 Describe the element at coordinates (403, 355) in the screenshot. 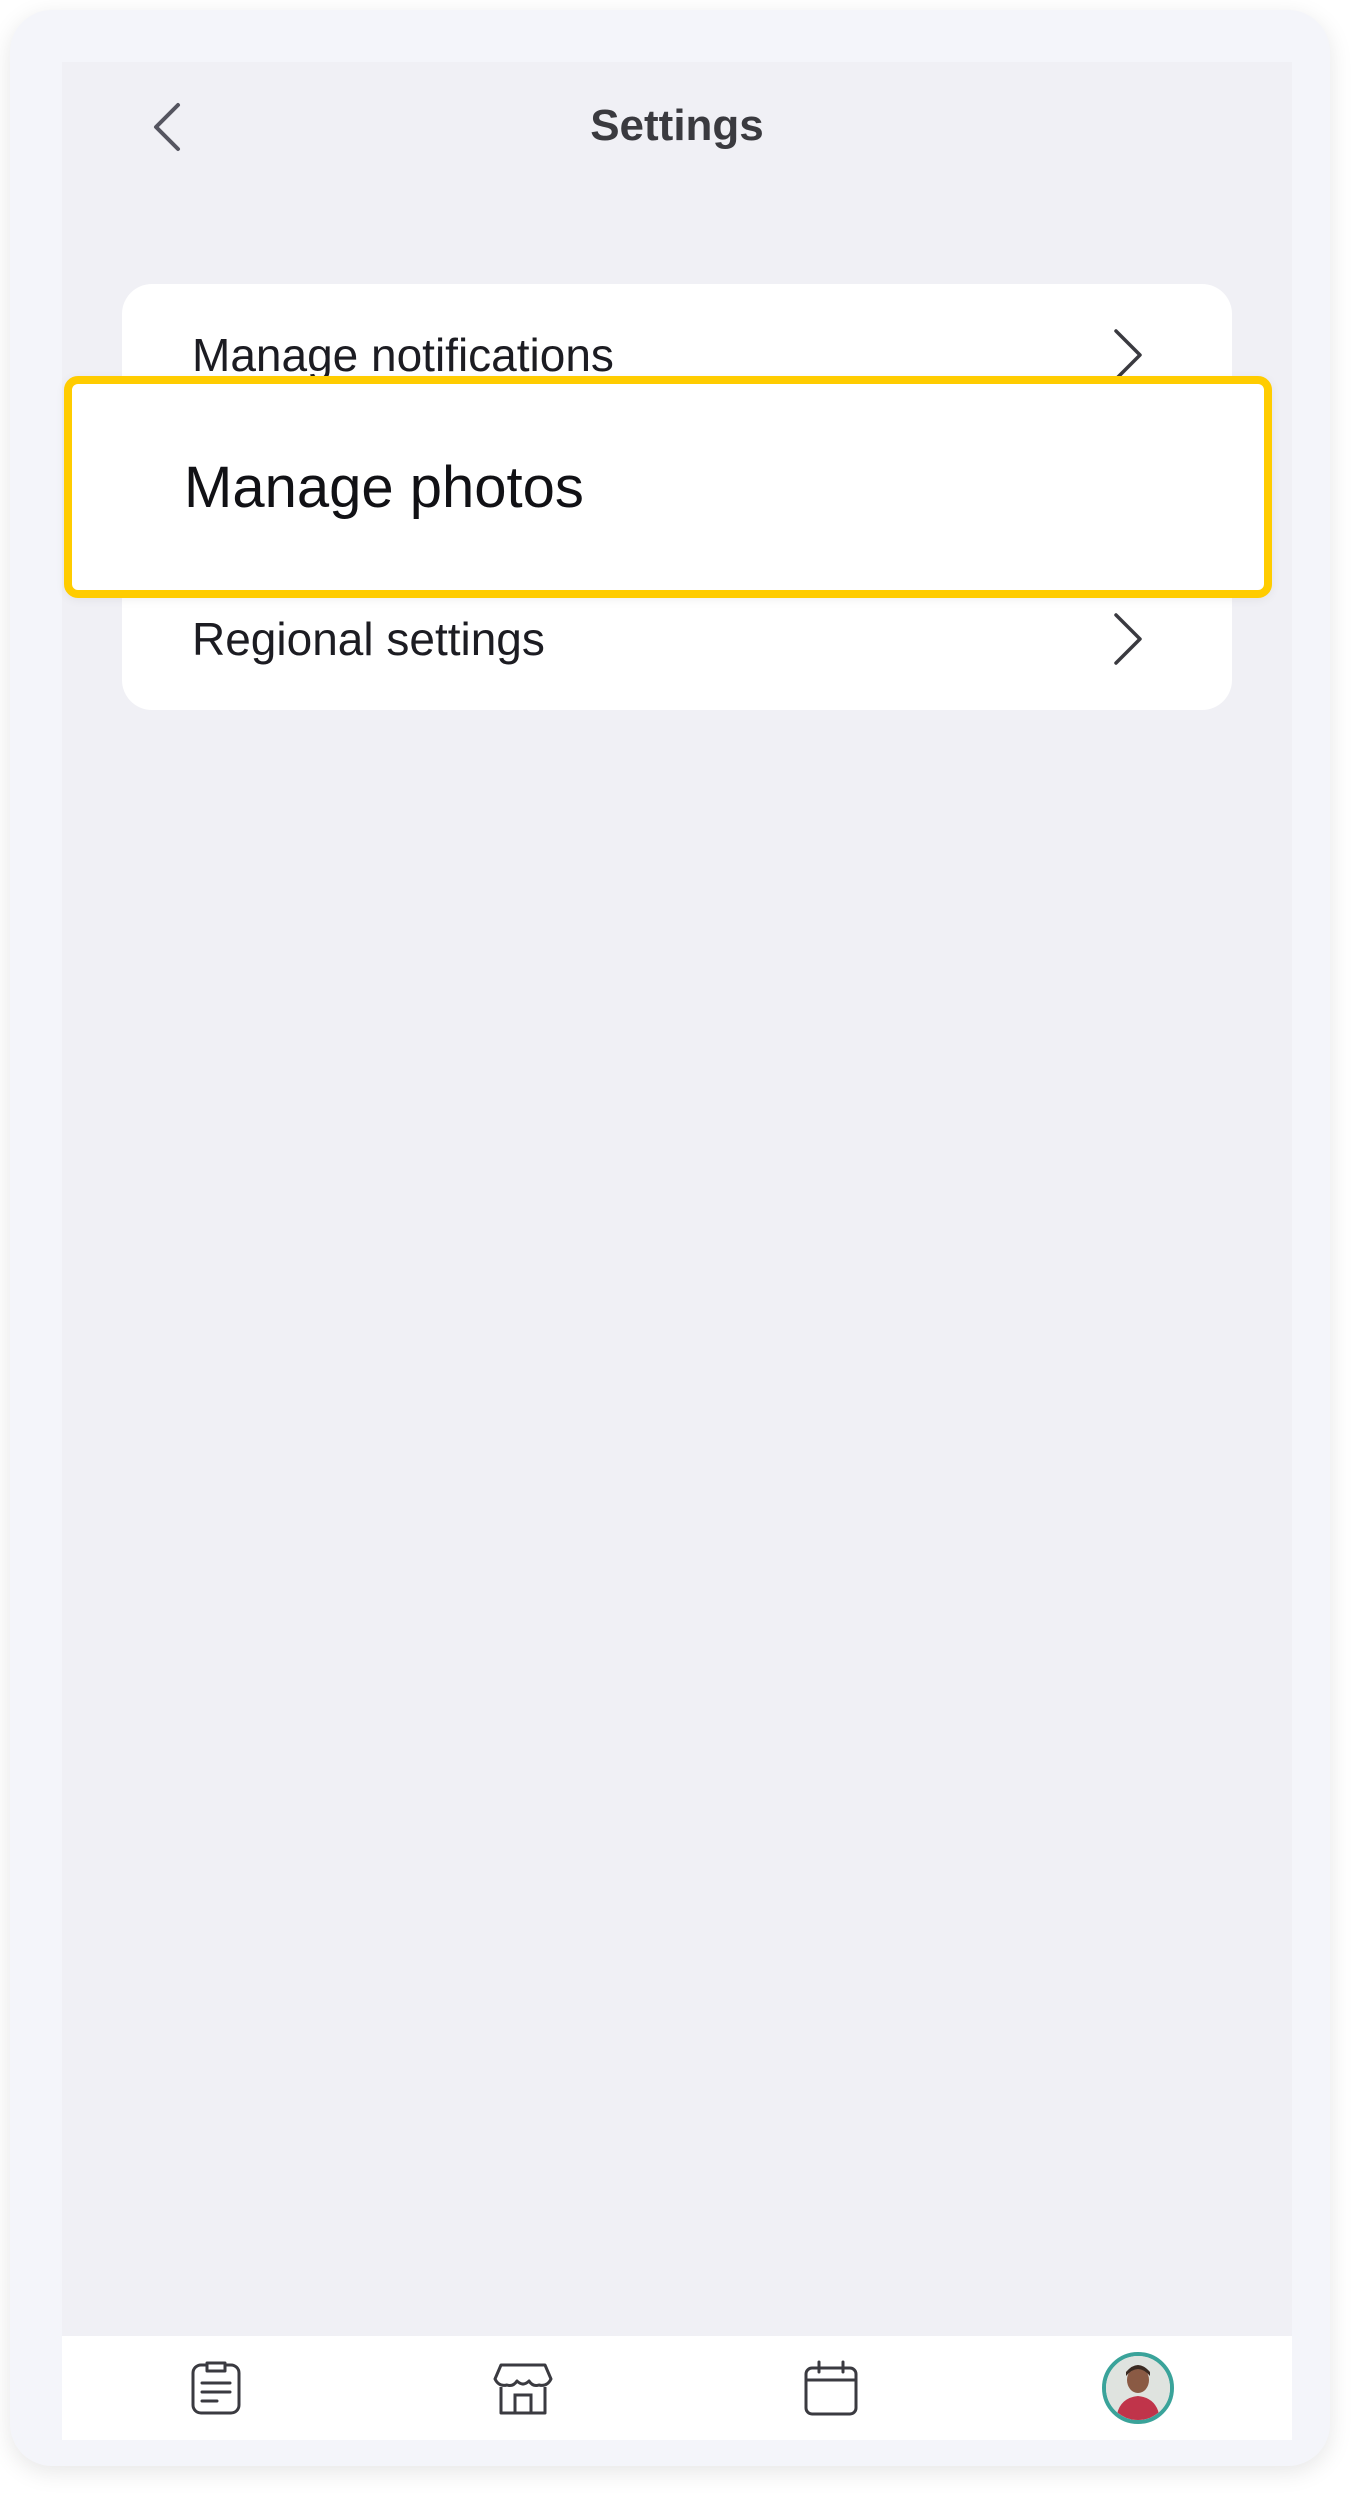

I see `settings-item-label: Manage notifications` at that location.